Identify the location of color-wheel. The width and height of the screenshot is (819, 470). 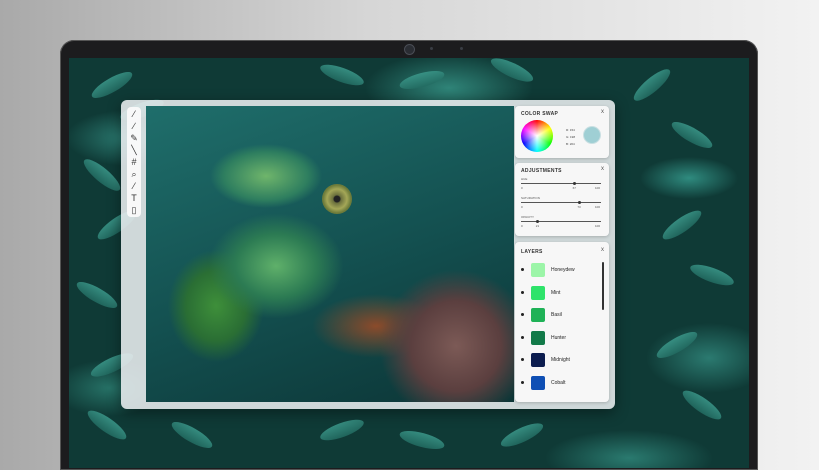
(537, 136).